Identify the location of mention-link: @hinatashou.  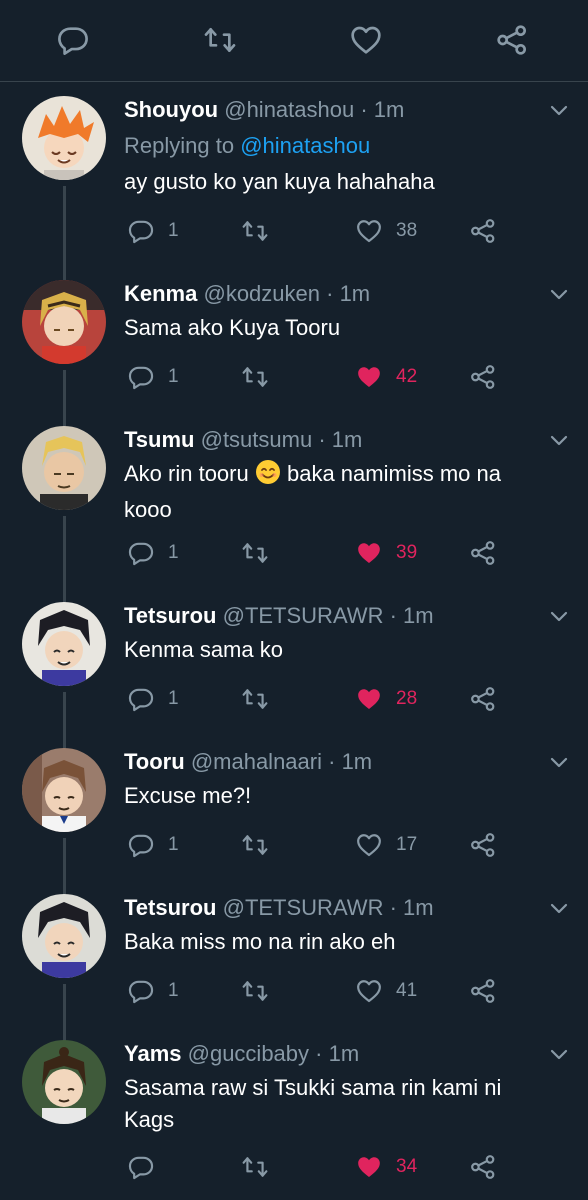
(305, 145).